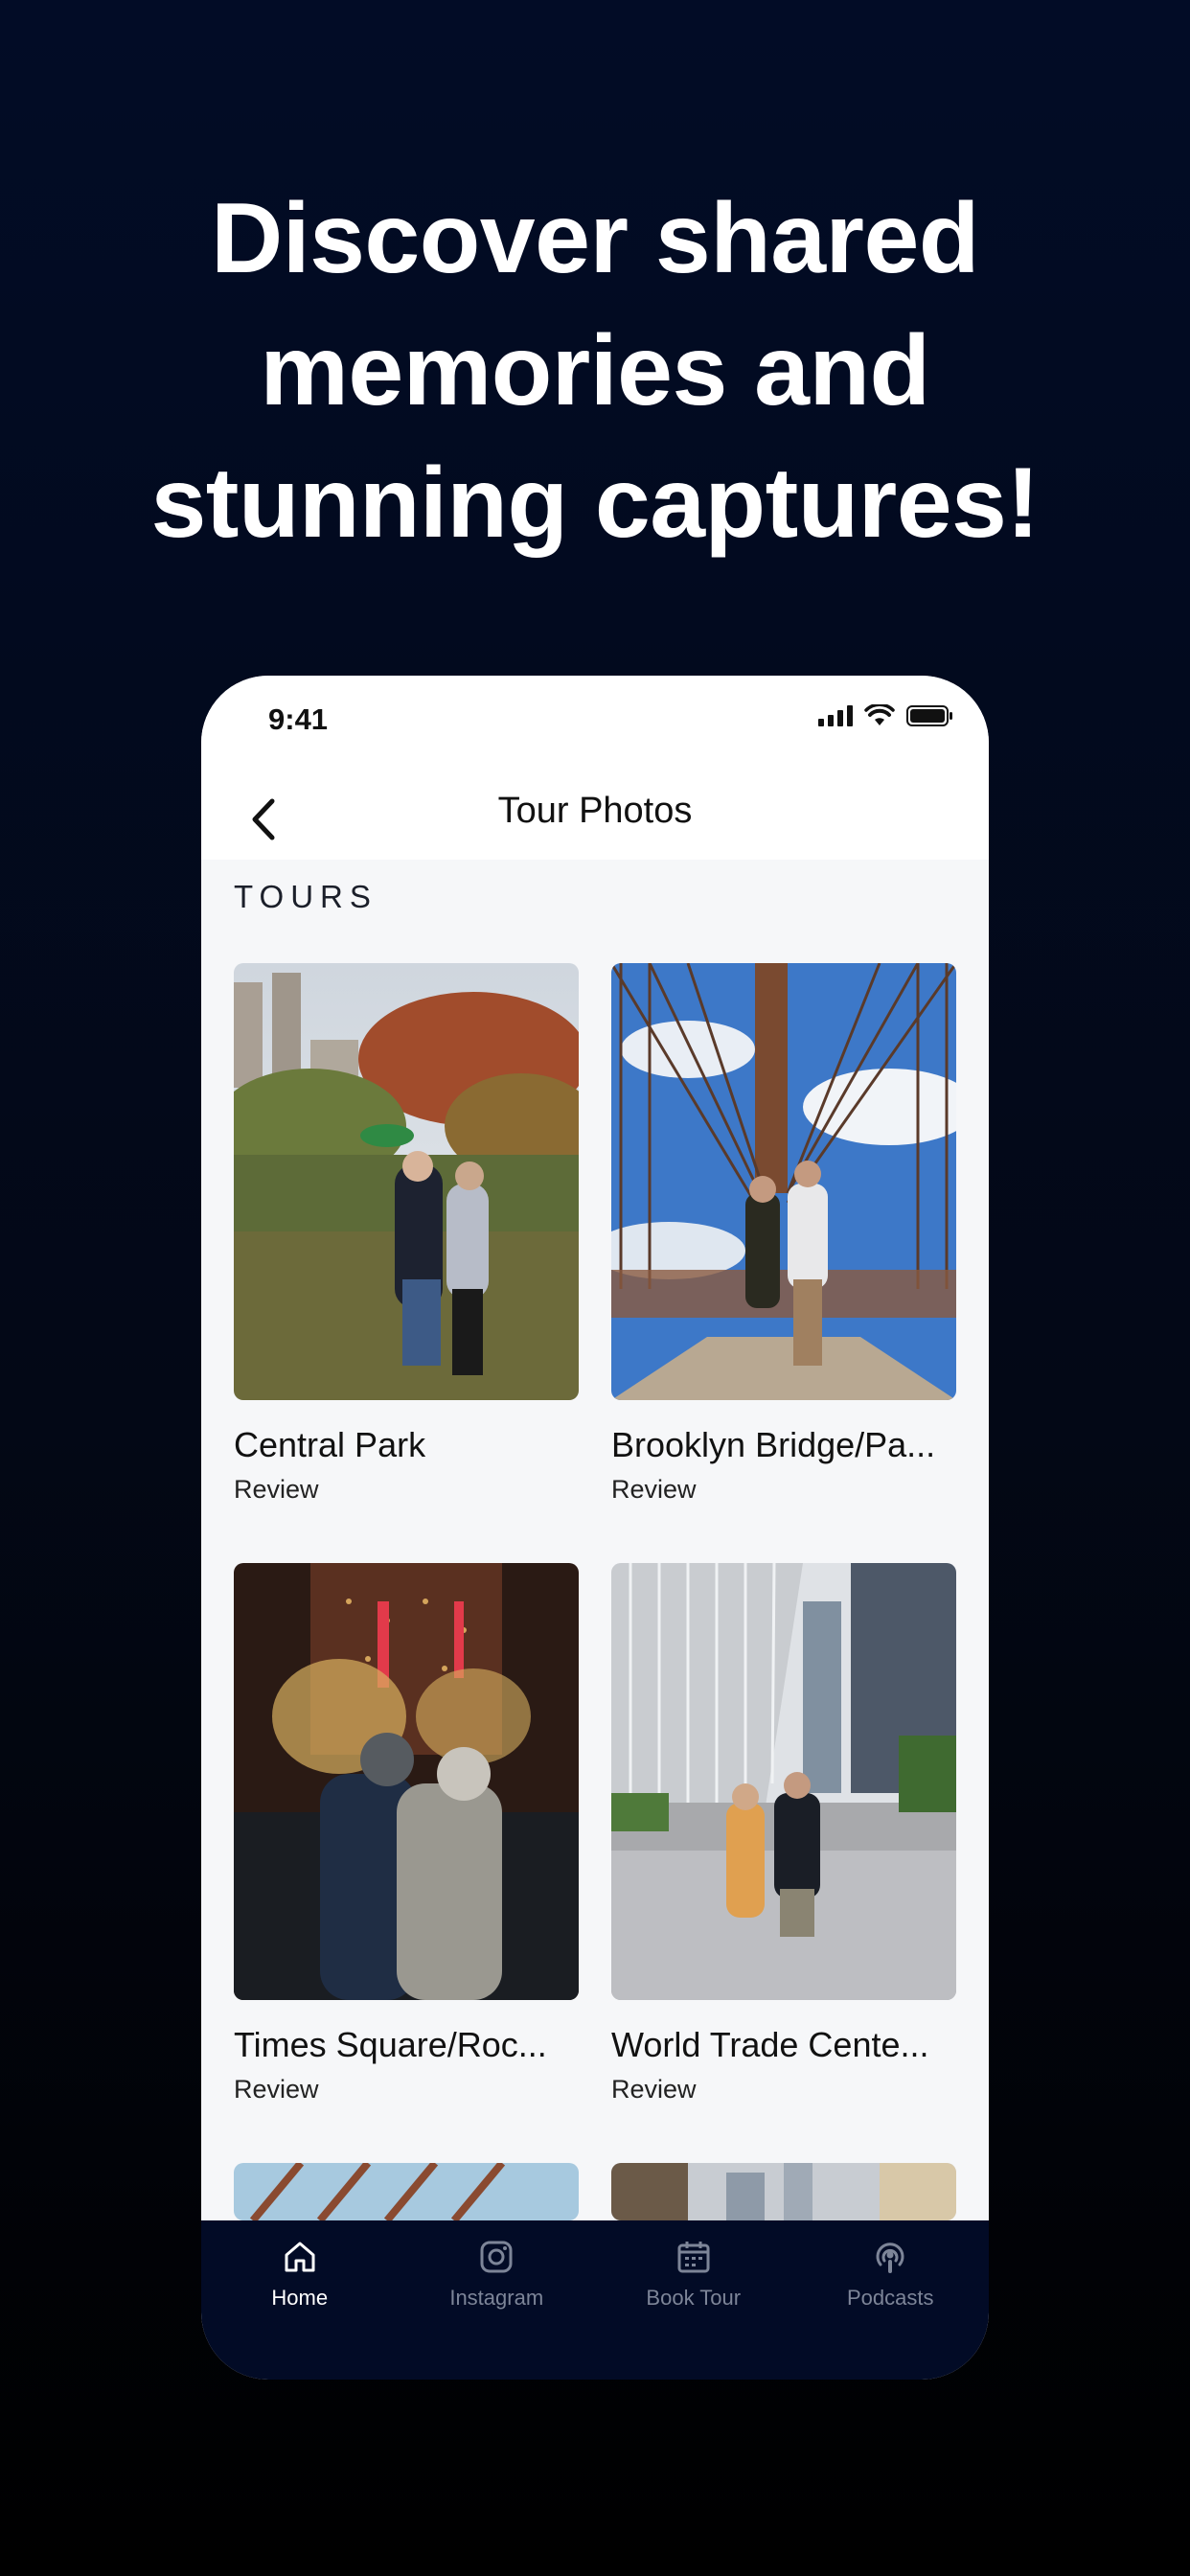  Describe the element at coordinates (929, 715) in the screenshot. I see `battery-icon` at that location.